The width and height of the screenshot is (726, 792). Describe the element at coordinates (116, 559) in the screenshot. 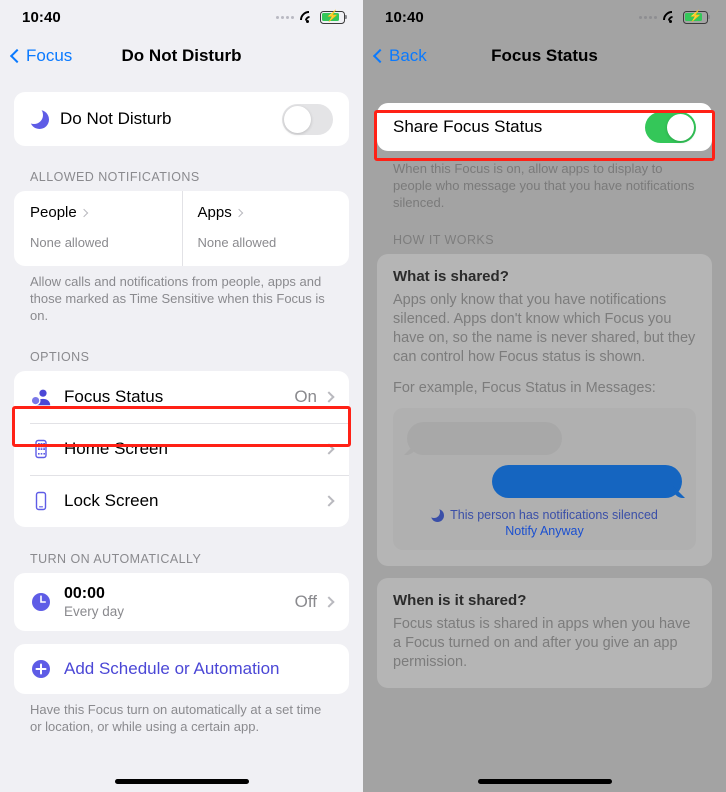

I see `turn-on-automatically-header: TURN ON AUTOMATICALLY` at that location.